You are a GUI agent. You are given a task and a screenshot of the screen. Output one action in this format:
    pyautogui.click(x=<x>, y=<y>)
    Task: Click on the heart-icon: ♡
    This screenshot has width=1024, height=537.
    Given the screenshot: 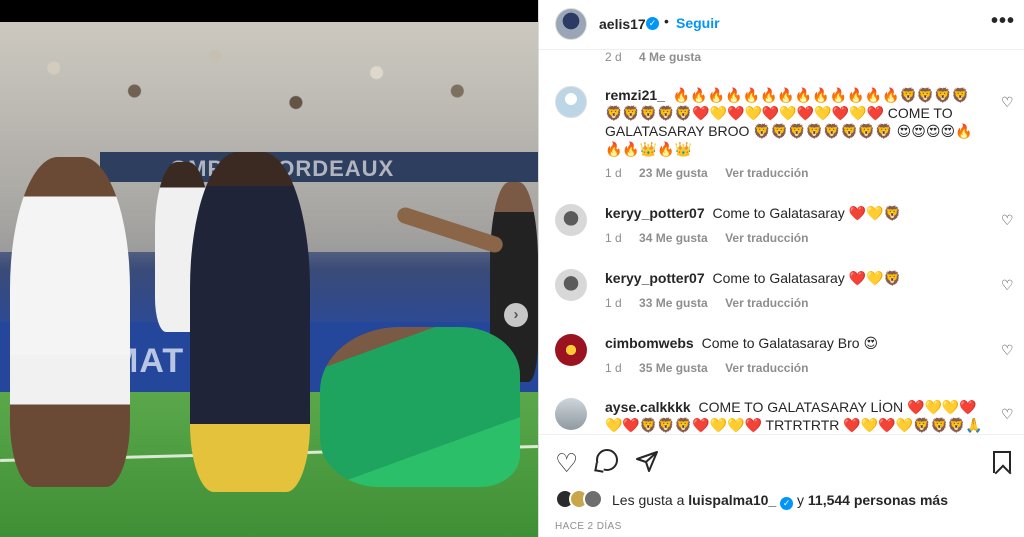 What is the action you would take?
    pyautogui.click(x=566, y=463)
    